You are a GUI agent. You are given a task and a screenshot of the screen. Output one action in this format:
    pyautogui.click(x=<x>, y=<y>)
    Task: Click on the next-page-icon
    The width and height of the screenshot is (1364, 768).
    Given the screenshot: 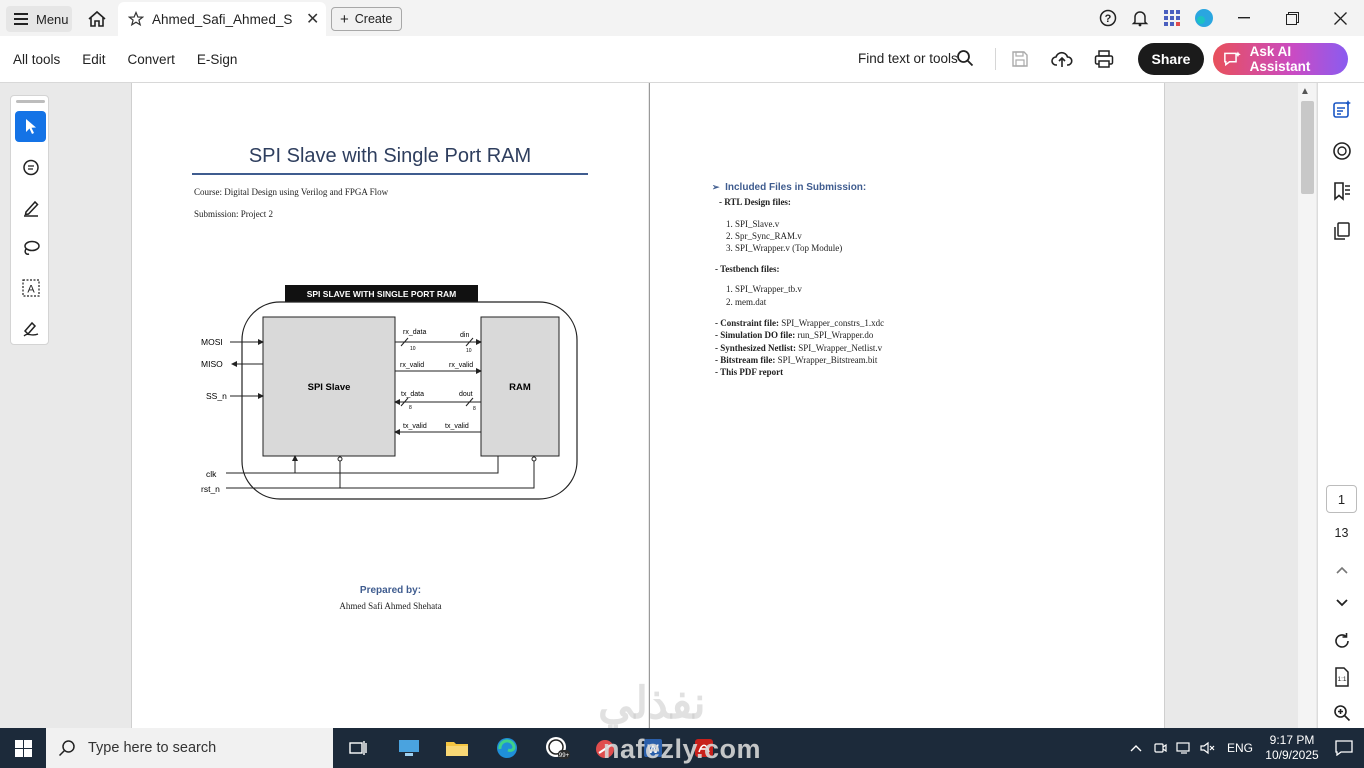 What is the action you would take?
    pyautogui.click(x=1342, y=603)
    